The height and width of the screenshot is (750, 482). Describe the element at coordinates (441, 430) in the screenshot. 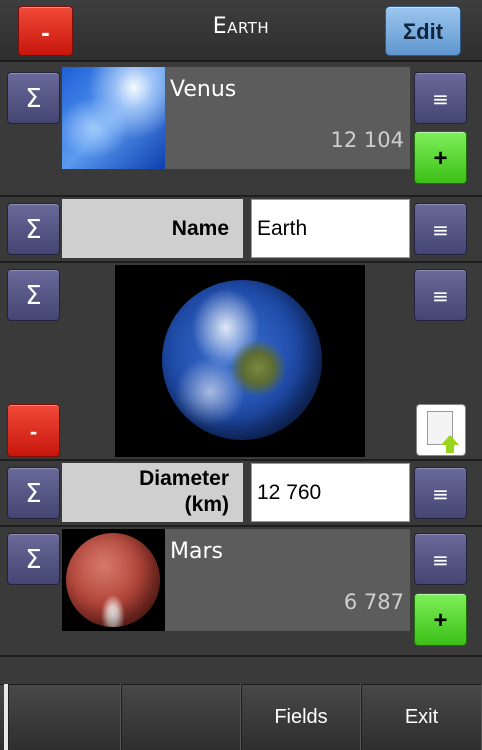

I see `upload-image-icon` at that location.